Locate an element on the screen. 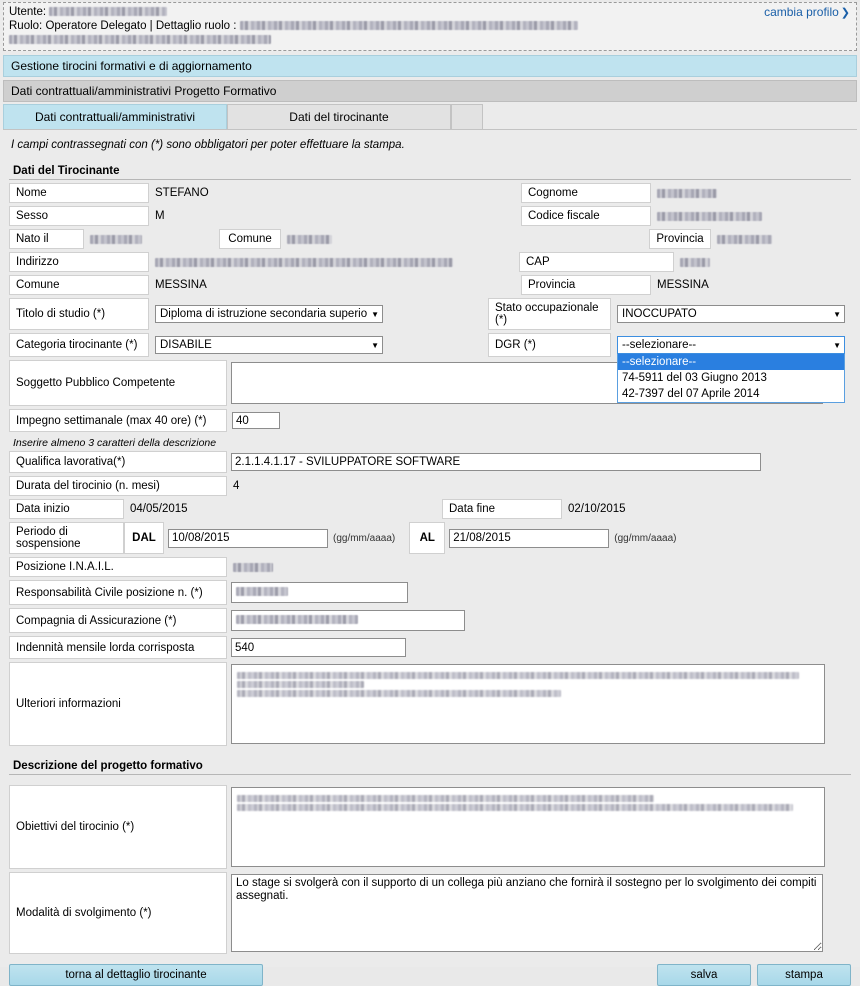  label-ulteriori-informazioni: Ulteriori informazioni is located at coordinates (118, 704).